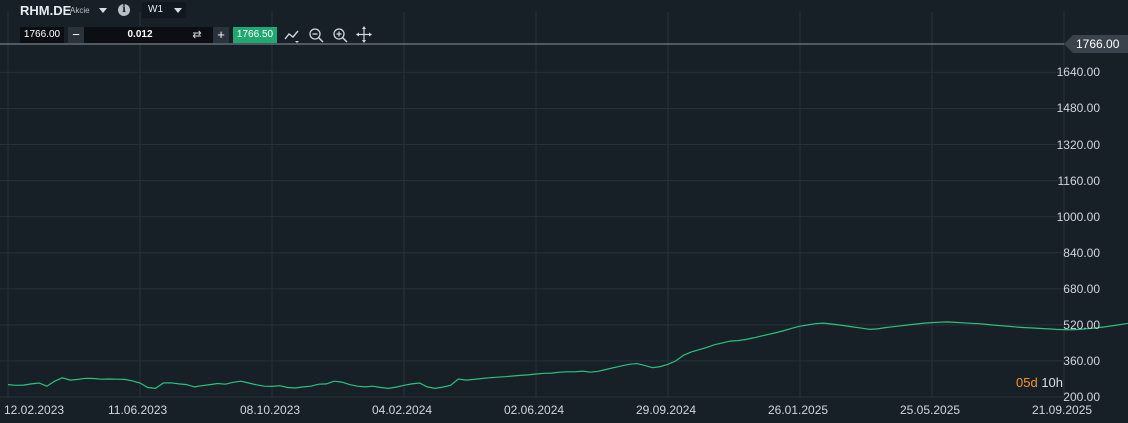  Describe the element at coordinates (1081, 252) in the screenshot. I see `y-tick-label: 840.00` at that location.